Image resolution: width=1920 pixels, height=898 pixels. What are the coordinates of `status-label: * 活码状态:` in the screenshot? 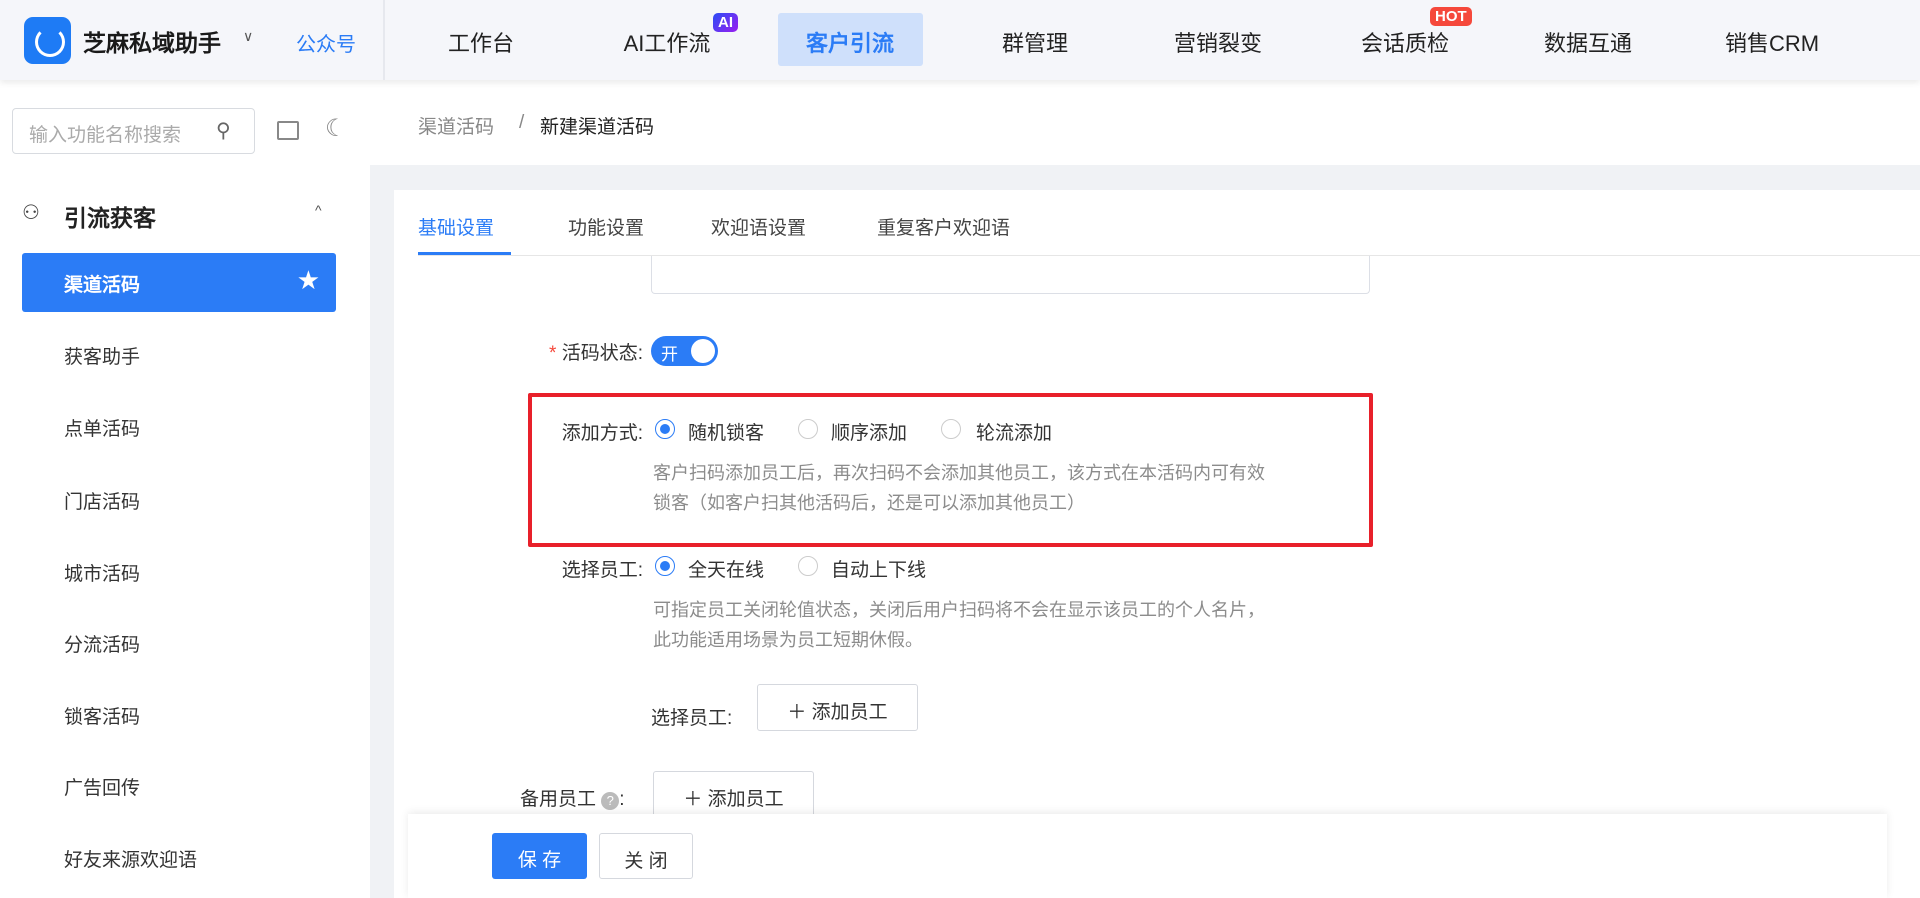 It's located at (596, 353).